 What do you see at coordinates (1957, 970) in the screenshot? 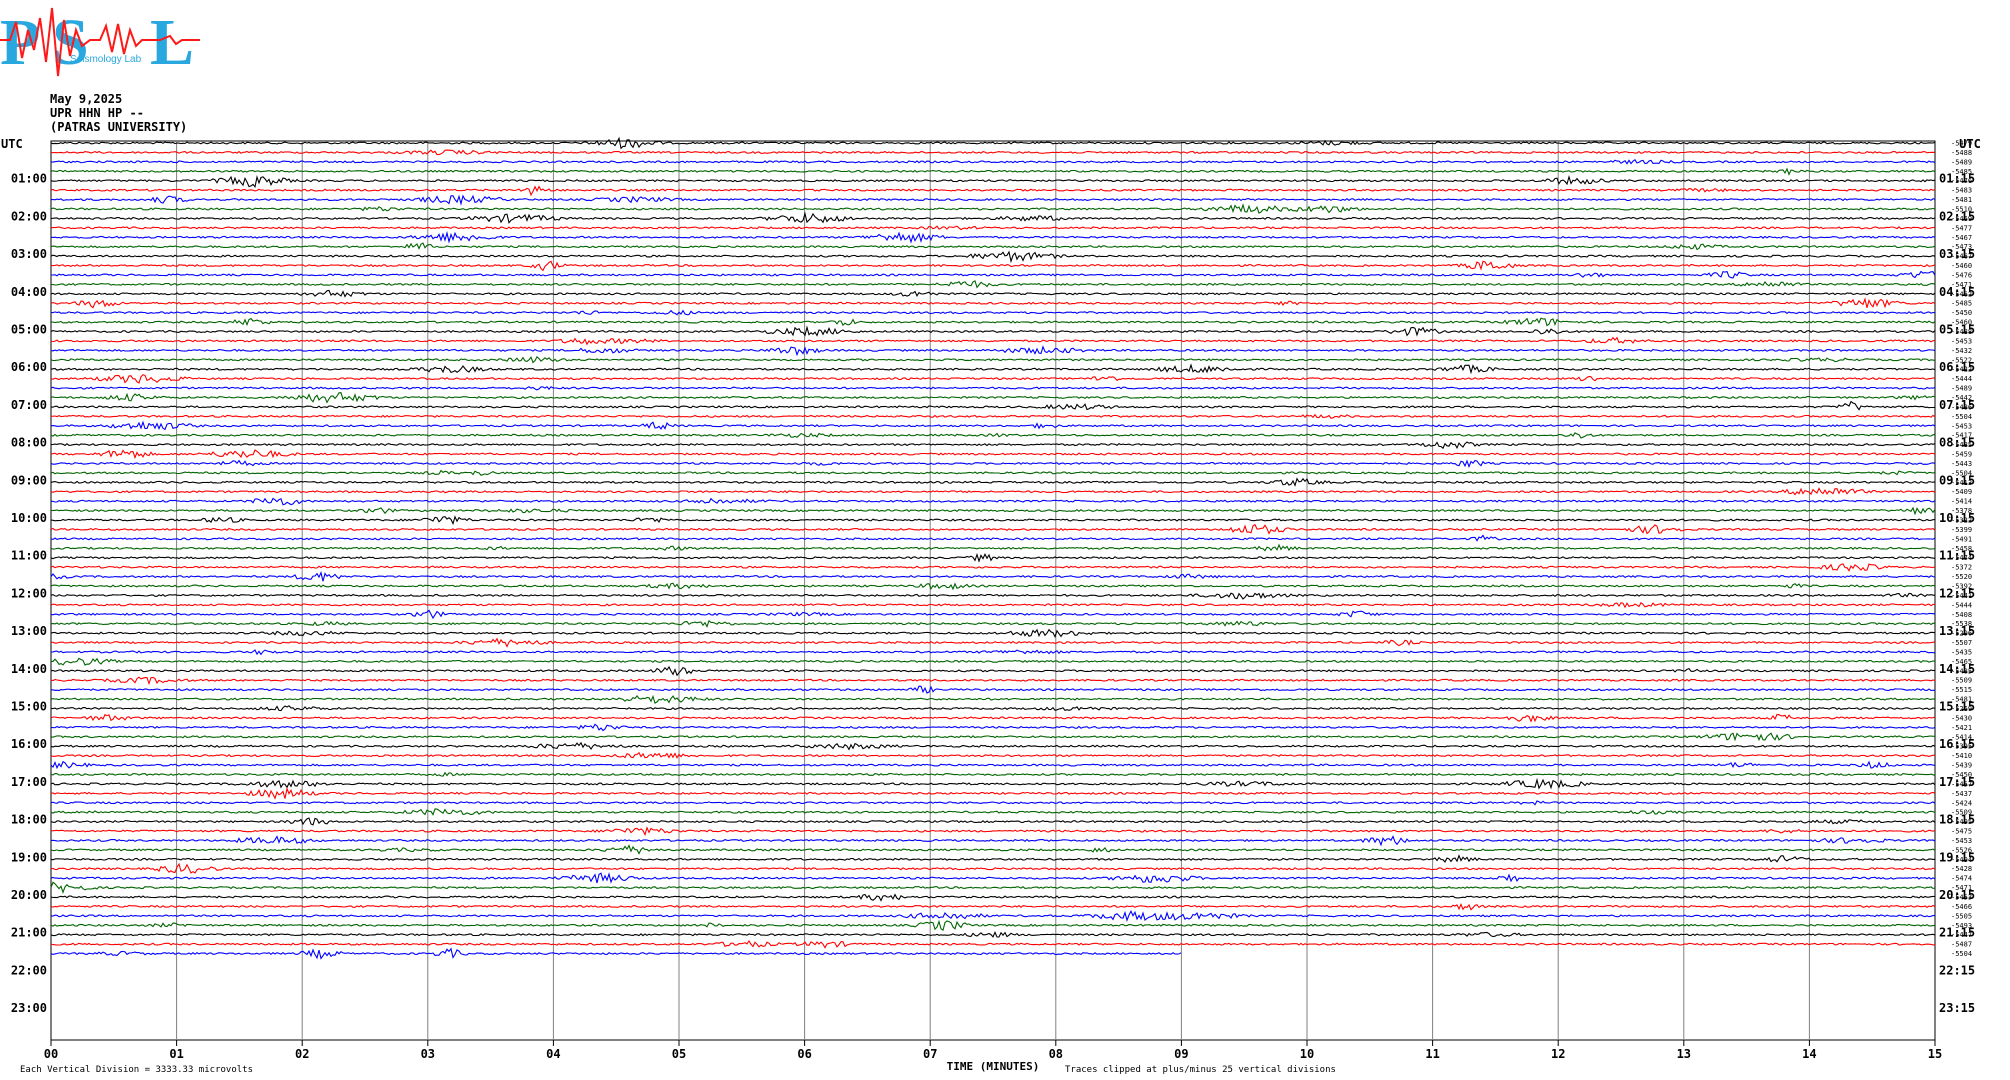
I see `hour-label-right: 22:15` at bounding box center [1957, 970].